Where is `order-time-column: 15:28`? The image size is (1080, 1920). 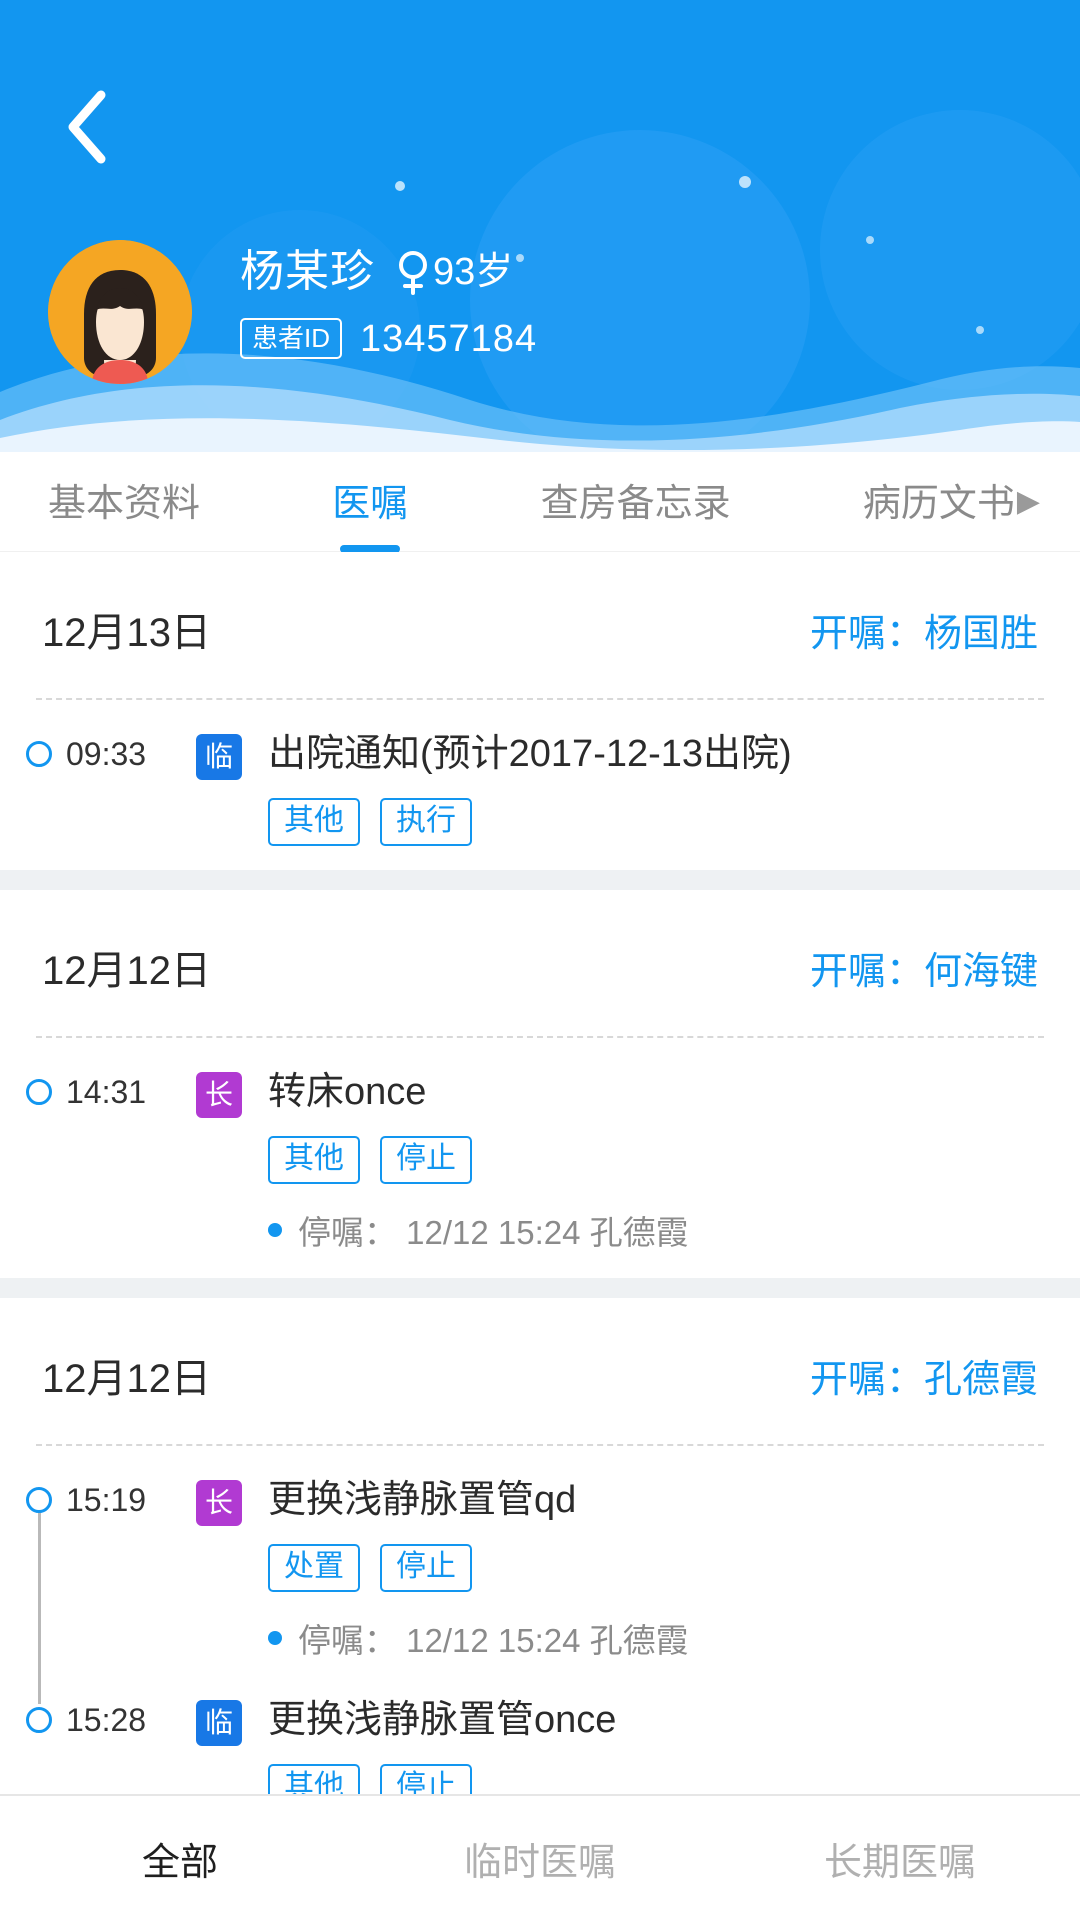
order-time-column: 15:28 is located at coordinates (111, 1718).